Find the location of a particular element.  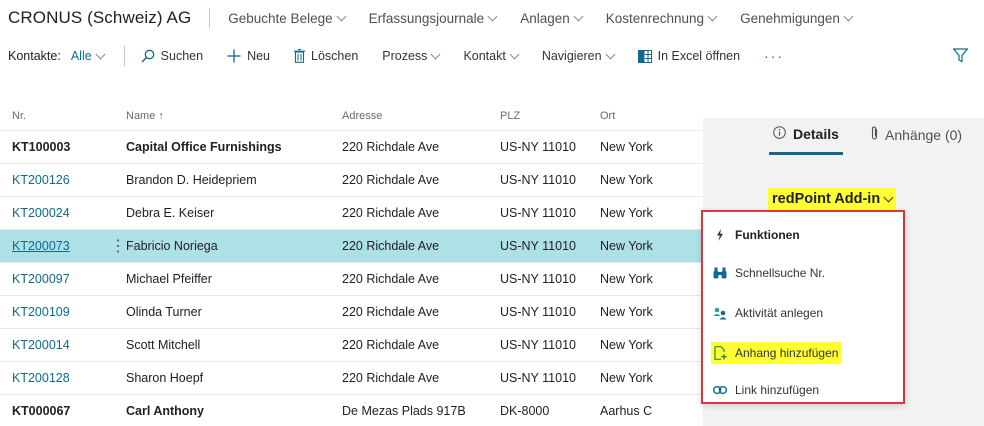

nav-kostenrechnung: Kostenrechnung is located at coordinates (661, 18).